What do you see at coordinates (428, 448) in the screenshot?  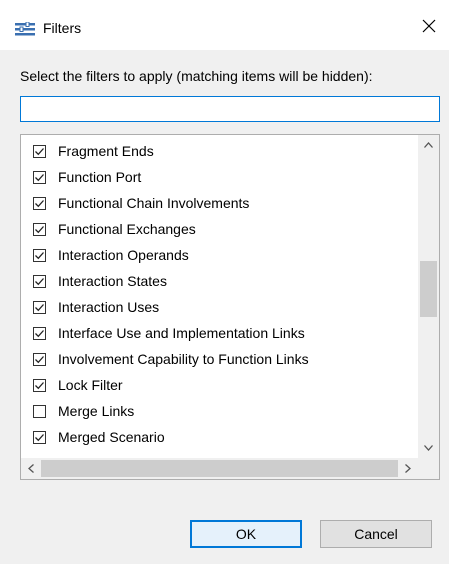 I see `scroll-down-arrow-icon` at bounding box center [428, 448].